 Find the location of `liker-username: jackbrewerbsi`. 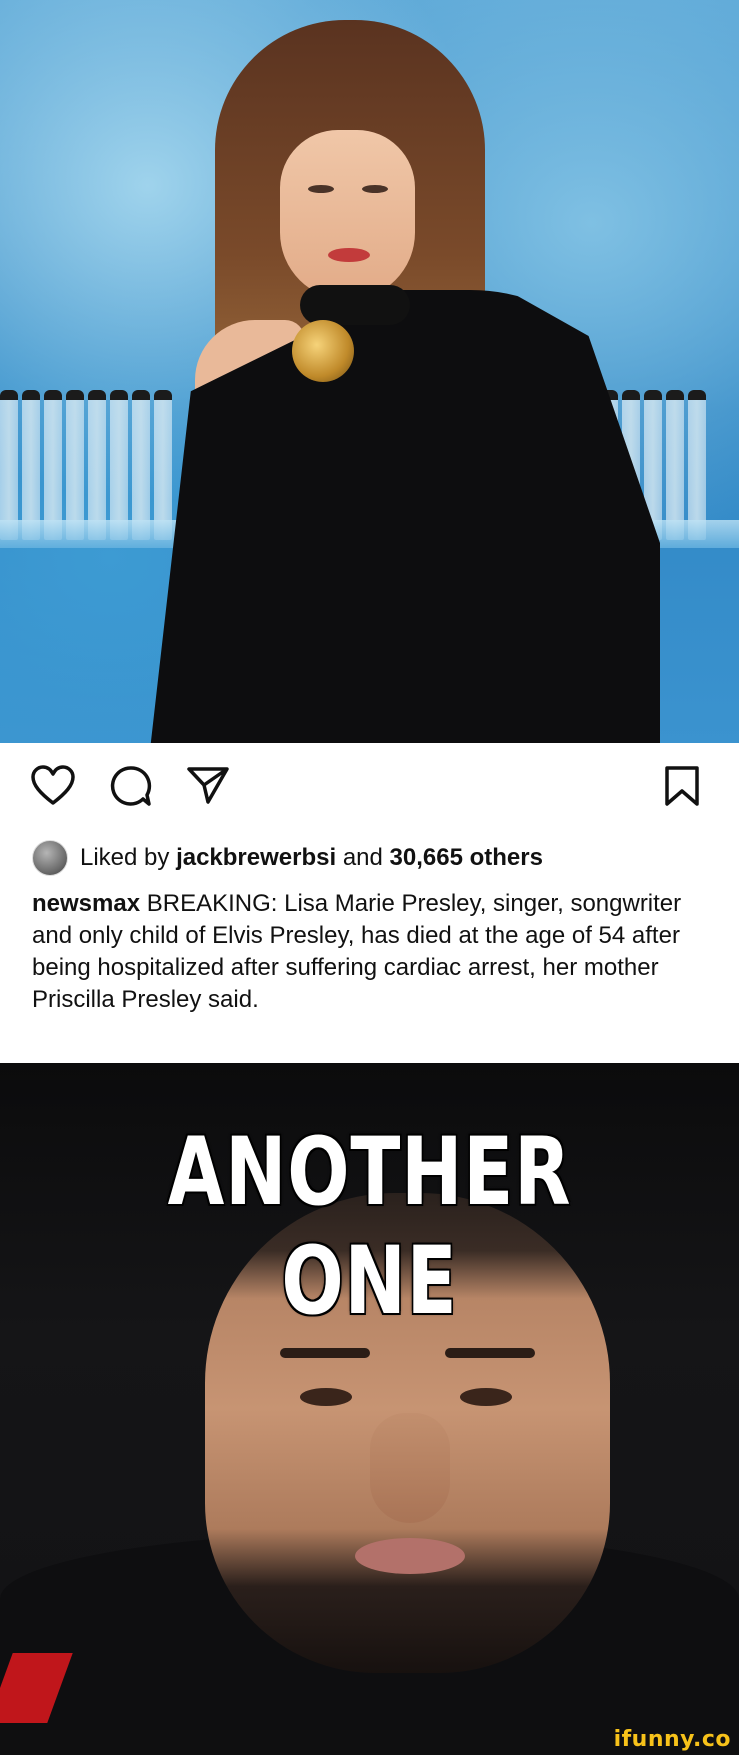

liker-username: jackbrewerbsi is located at coordinates (256, 857).